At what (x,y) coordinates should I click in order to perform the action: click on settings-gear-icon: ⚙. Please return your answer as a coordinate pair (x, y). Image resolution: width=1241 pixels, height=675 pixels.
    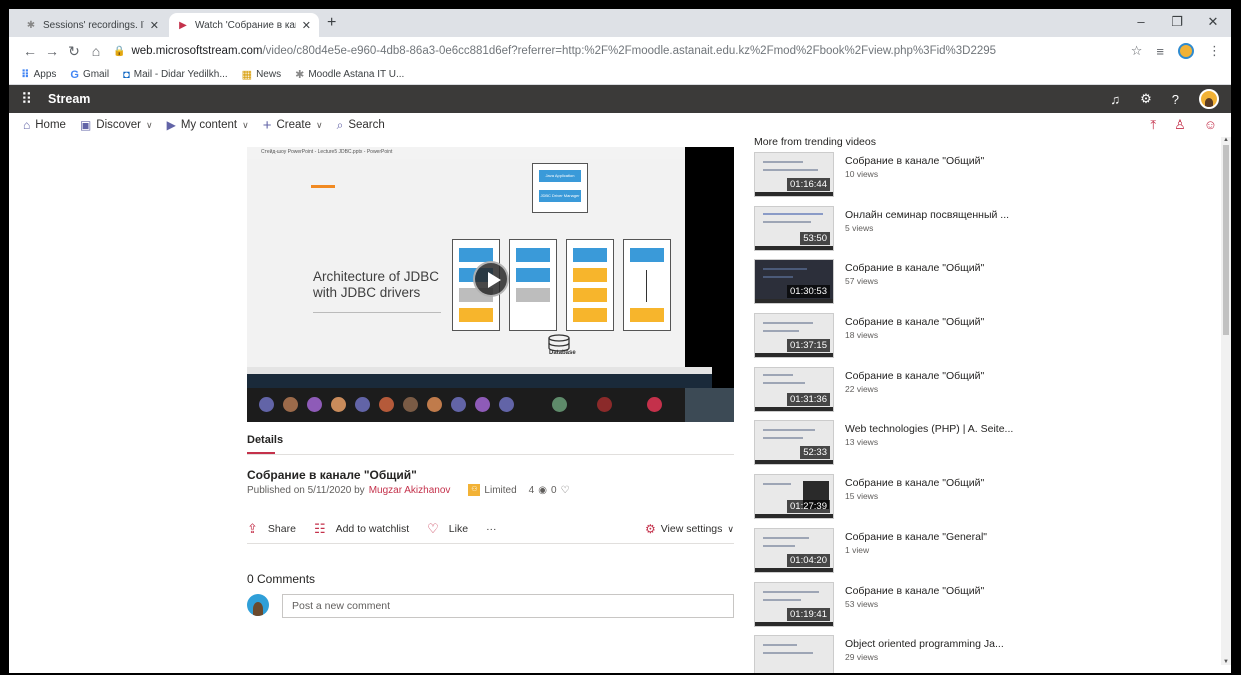
    Looking at the image, I should click on (1146, 99).